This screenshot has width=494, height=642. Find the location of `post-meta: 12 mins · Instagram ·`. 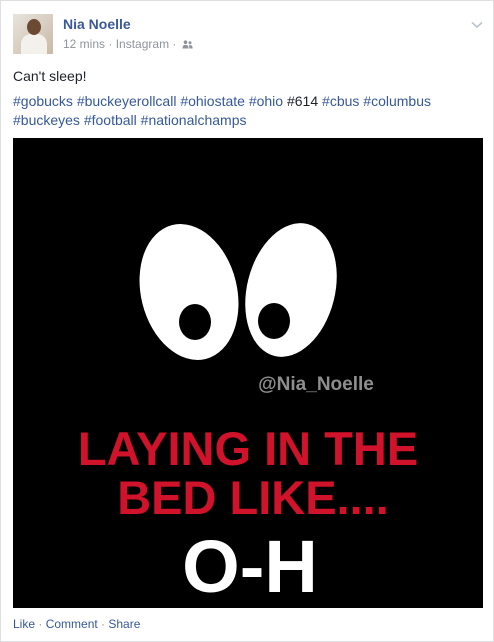

post-meta: 12 mins · Instagram · is located at coordinates (128, 44).